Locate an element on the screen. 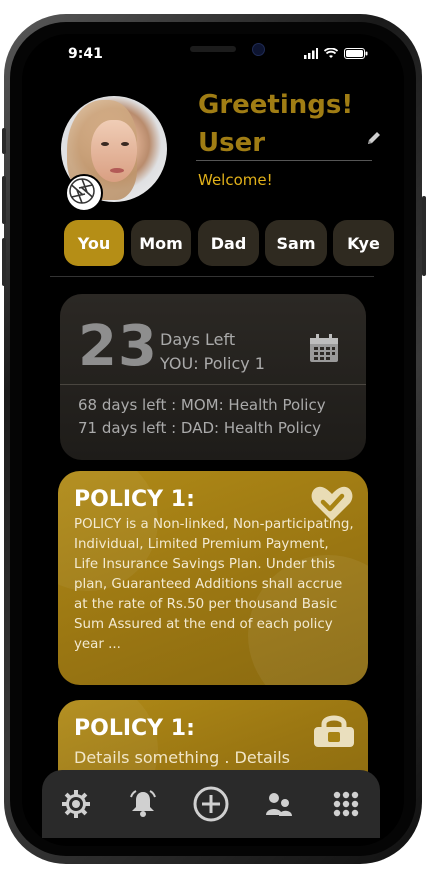  nav-apps is located at coordinates (346, 804).